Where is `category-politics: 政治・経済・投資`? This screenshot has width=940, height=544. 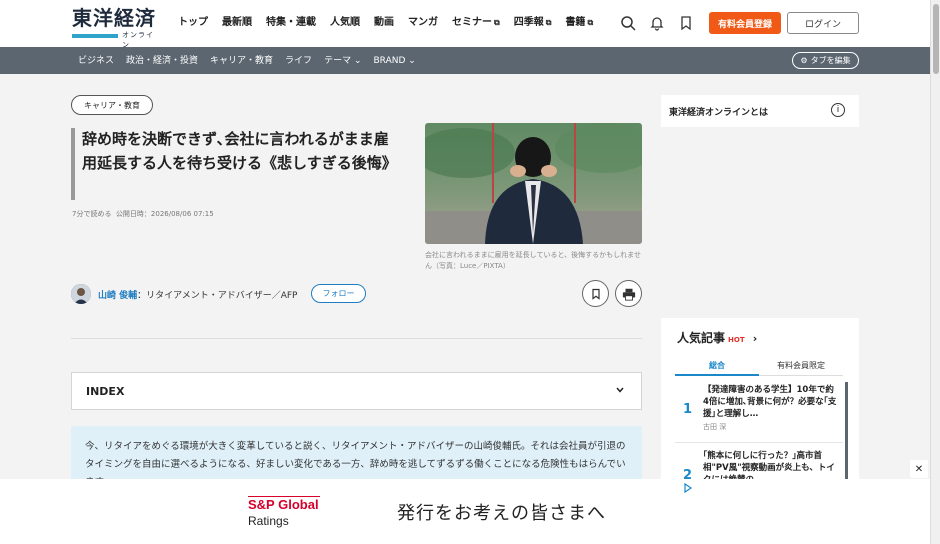 category-politics: 政治・経済・投資 is located at coordinates (162, 61).